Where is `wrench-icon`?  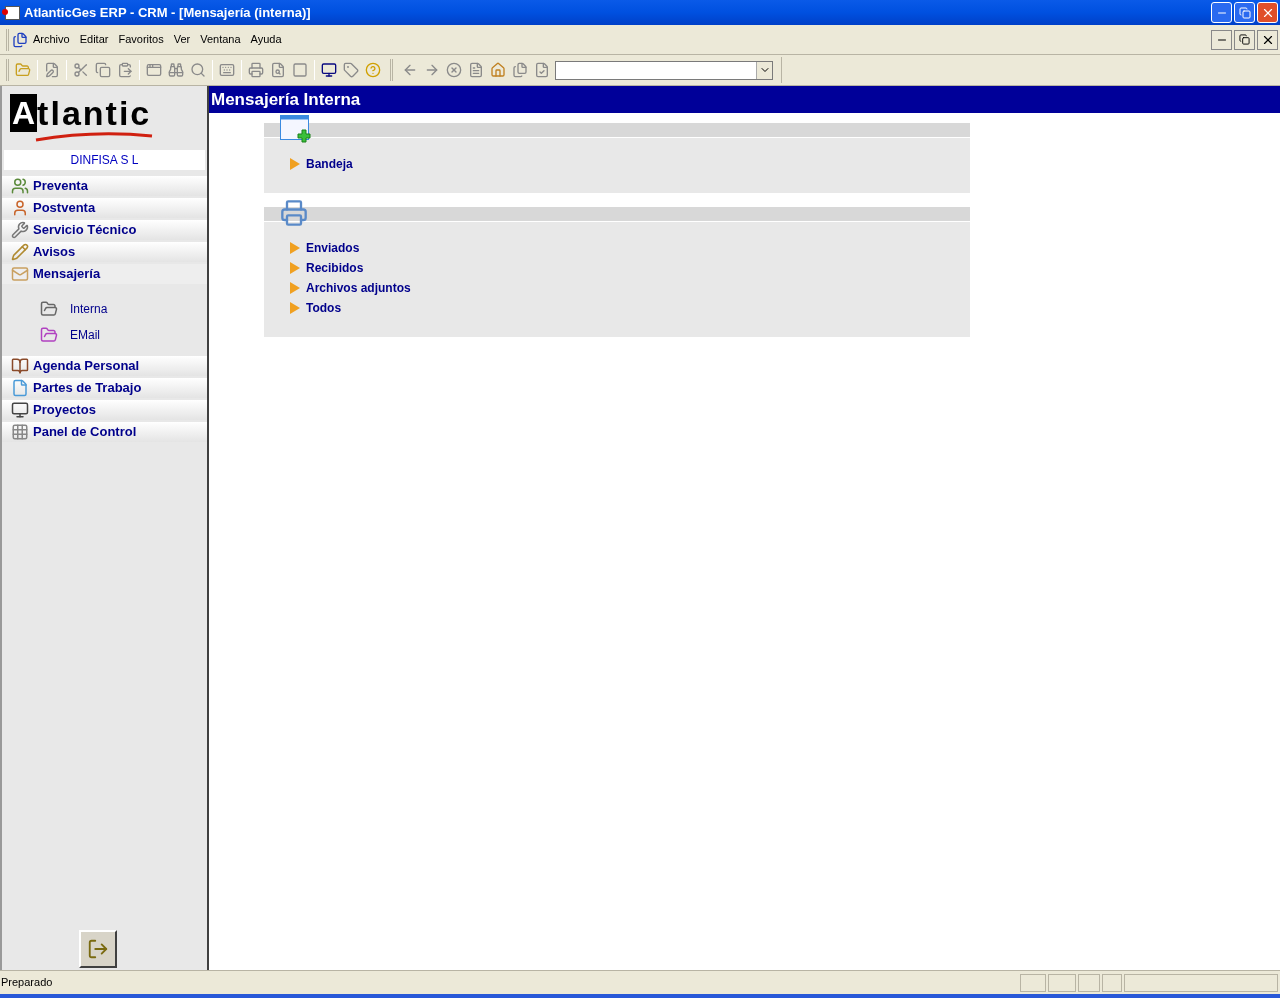
wrench-icon is located at coordinates (20, 230).